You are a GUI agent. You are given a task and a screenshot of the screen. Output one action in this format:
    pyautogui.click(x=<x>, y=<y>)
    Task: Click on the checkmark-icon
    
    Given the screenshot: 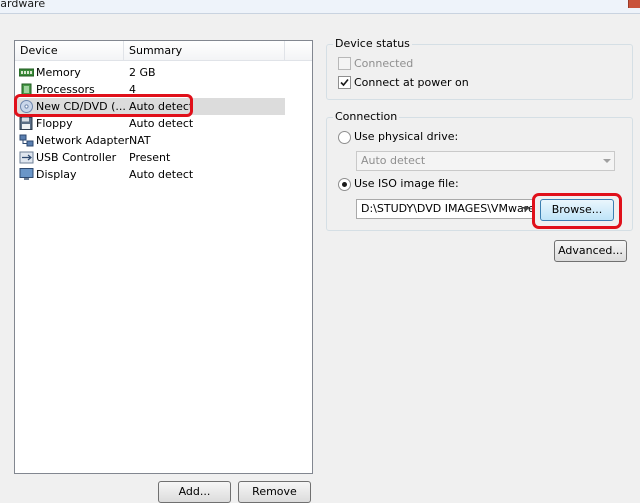 What is the action you would take?
    pyautogui.click(x=344, y=82)
    